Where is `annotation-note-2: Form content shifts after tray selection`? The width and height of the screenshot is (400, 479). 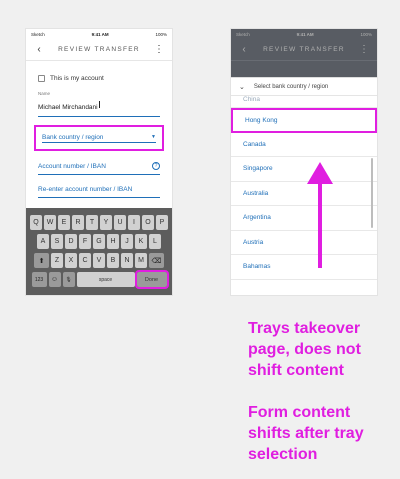 annotation-note-2: Form content shifts after tray selection is located at coordinates (306, 433).